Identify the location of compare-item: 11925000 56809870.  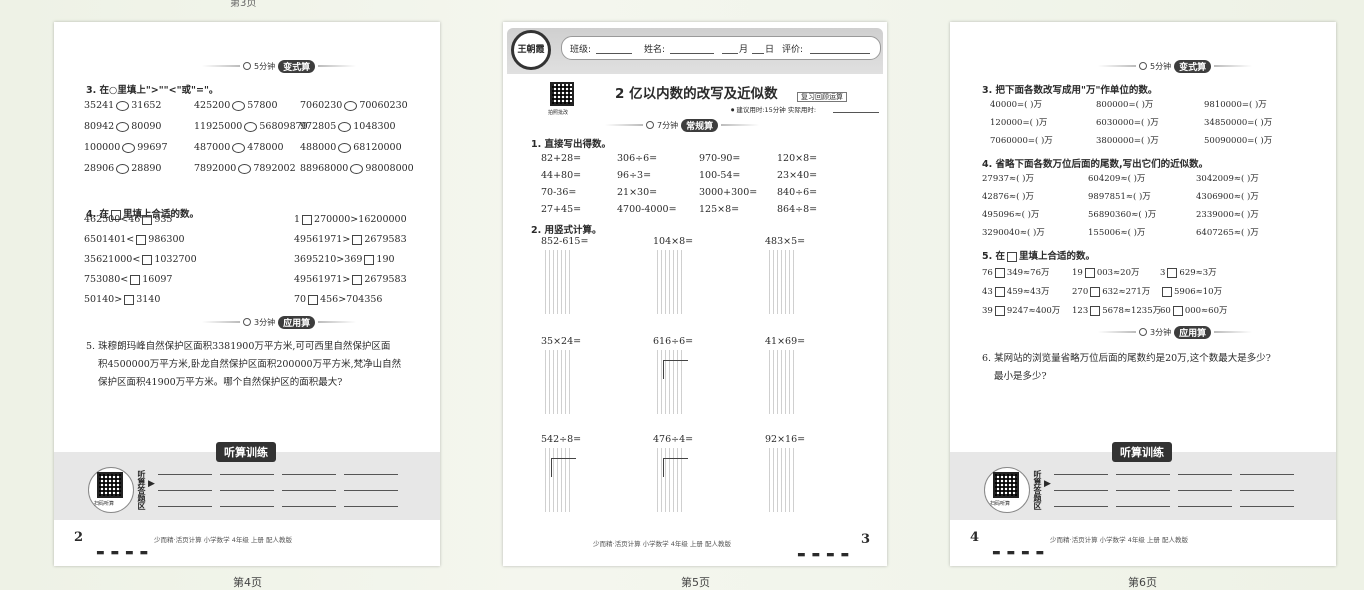
(251, 126).